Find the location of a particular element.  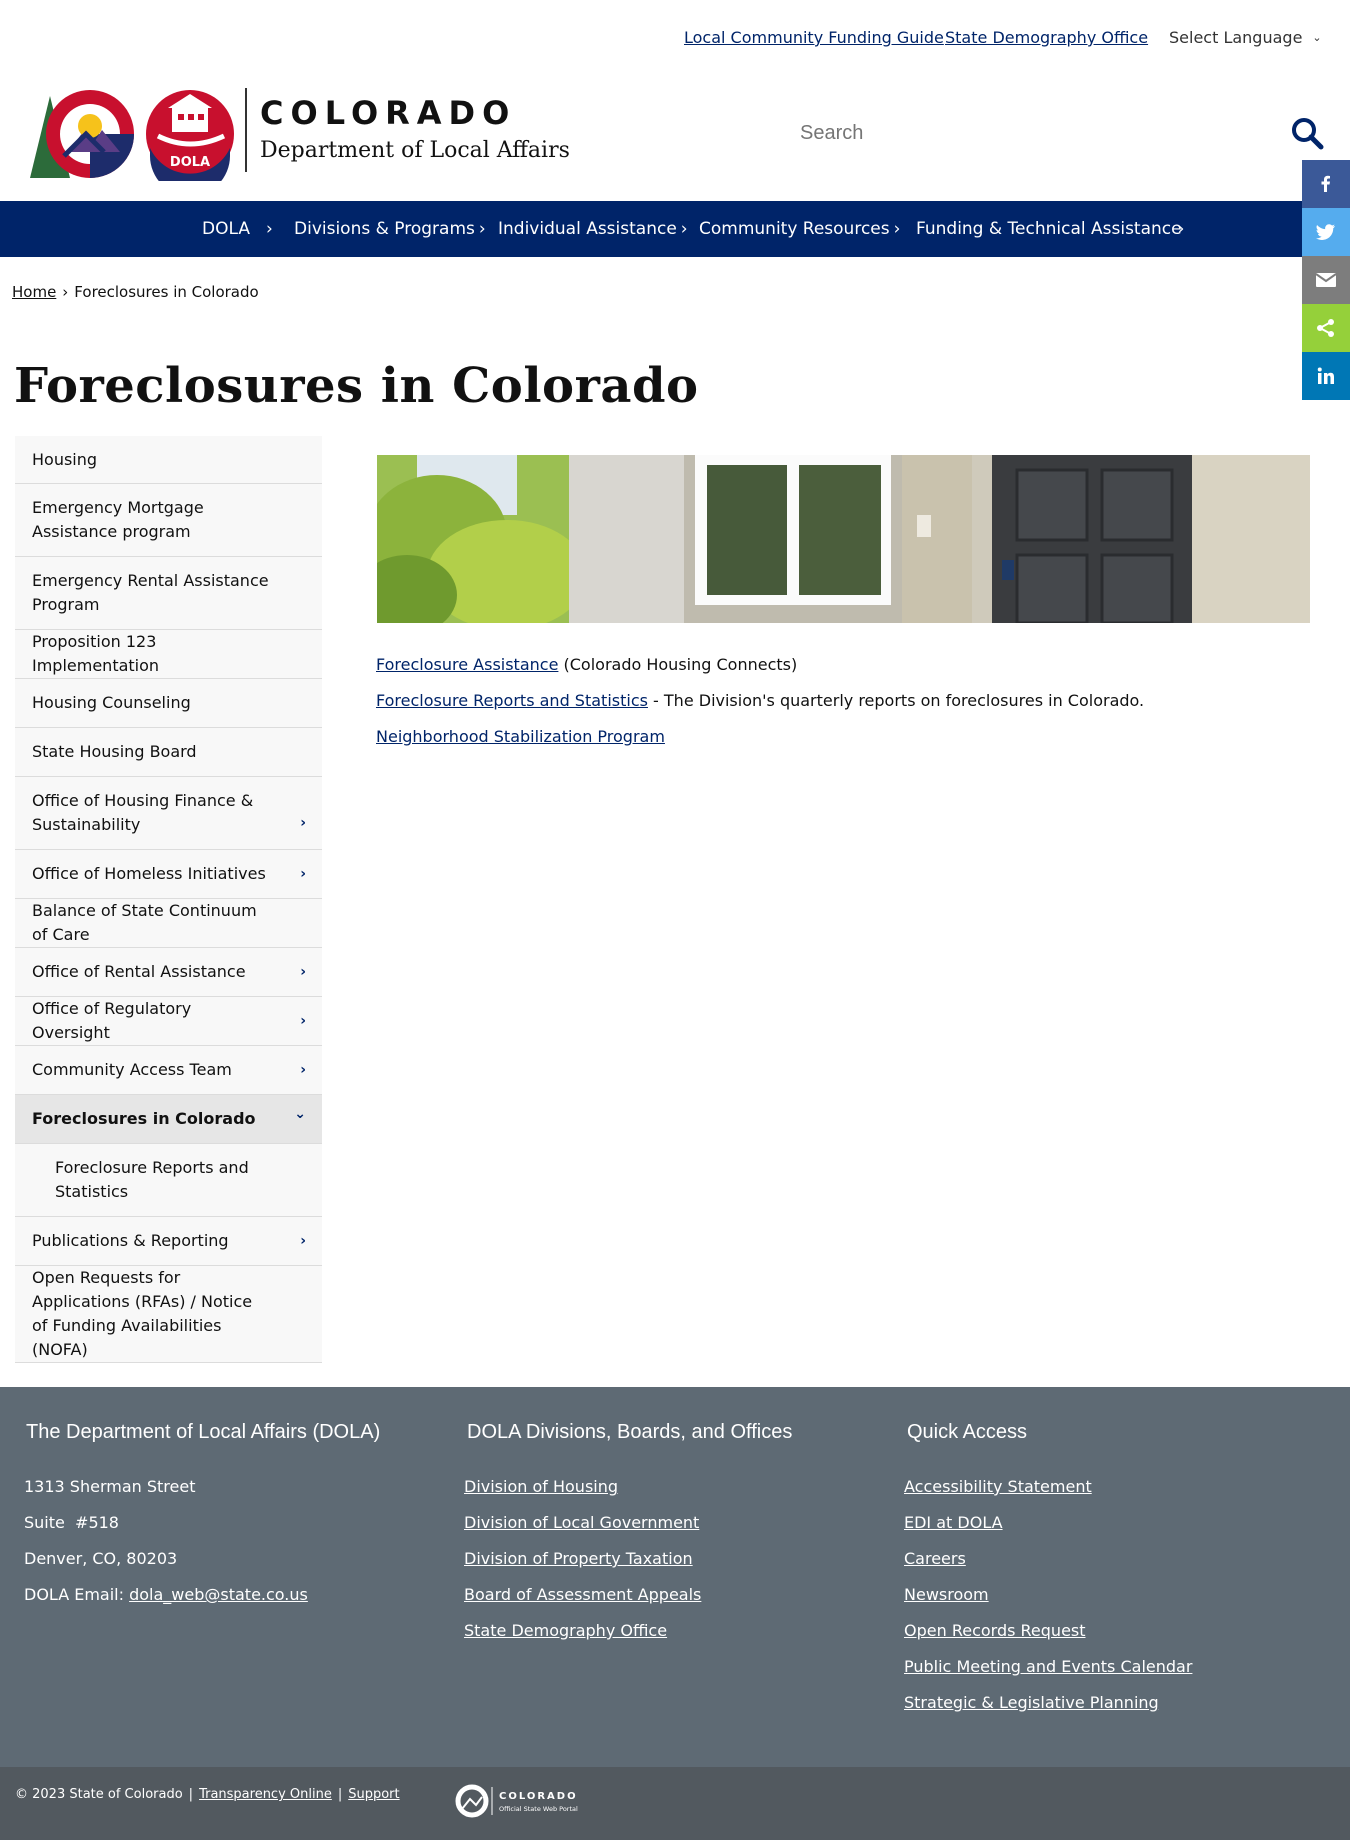

foreclosure-assistance-link: Foreclosure Assistance is located at coordinates (467, 664).